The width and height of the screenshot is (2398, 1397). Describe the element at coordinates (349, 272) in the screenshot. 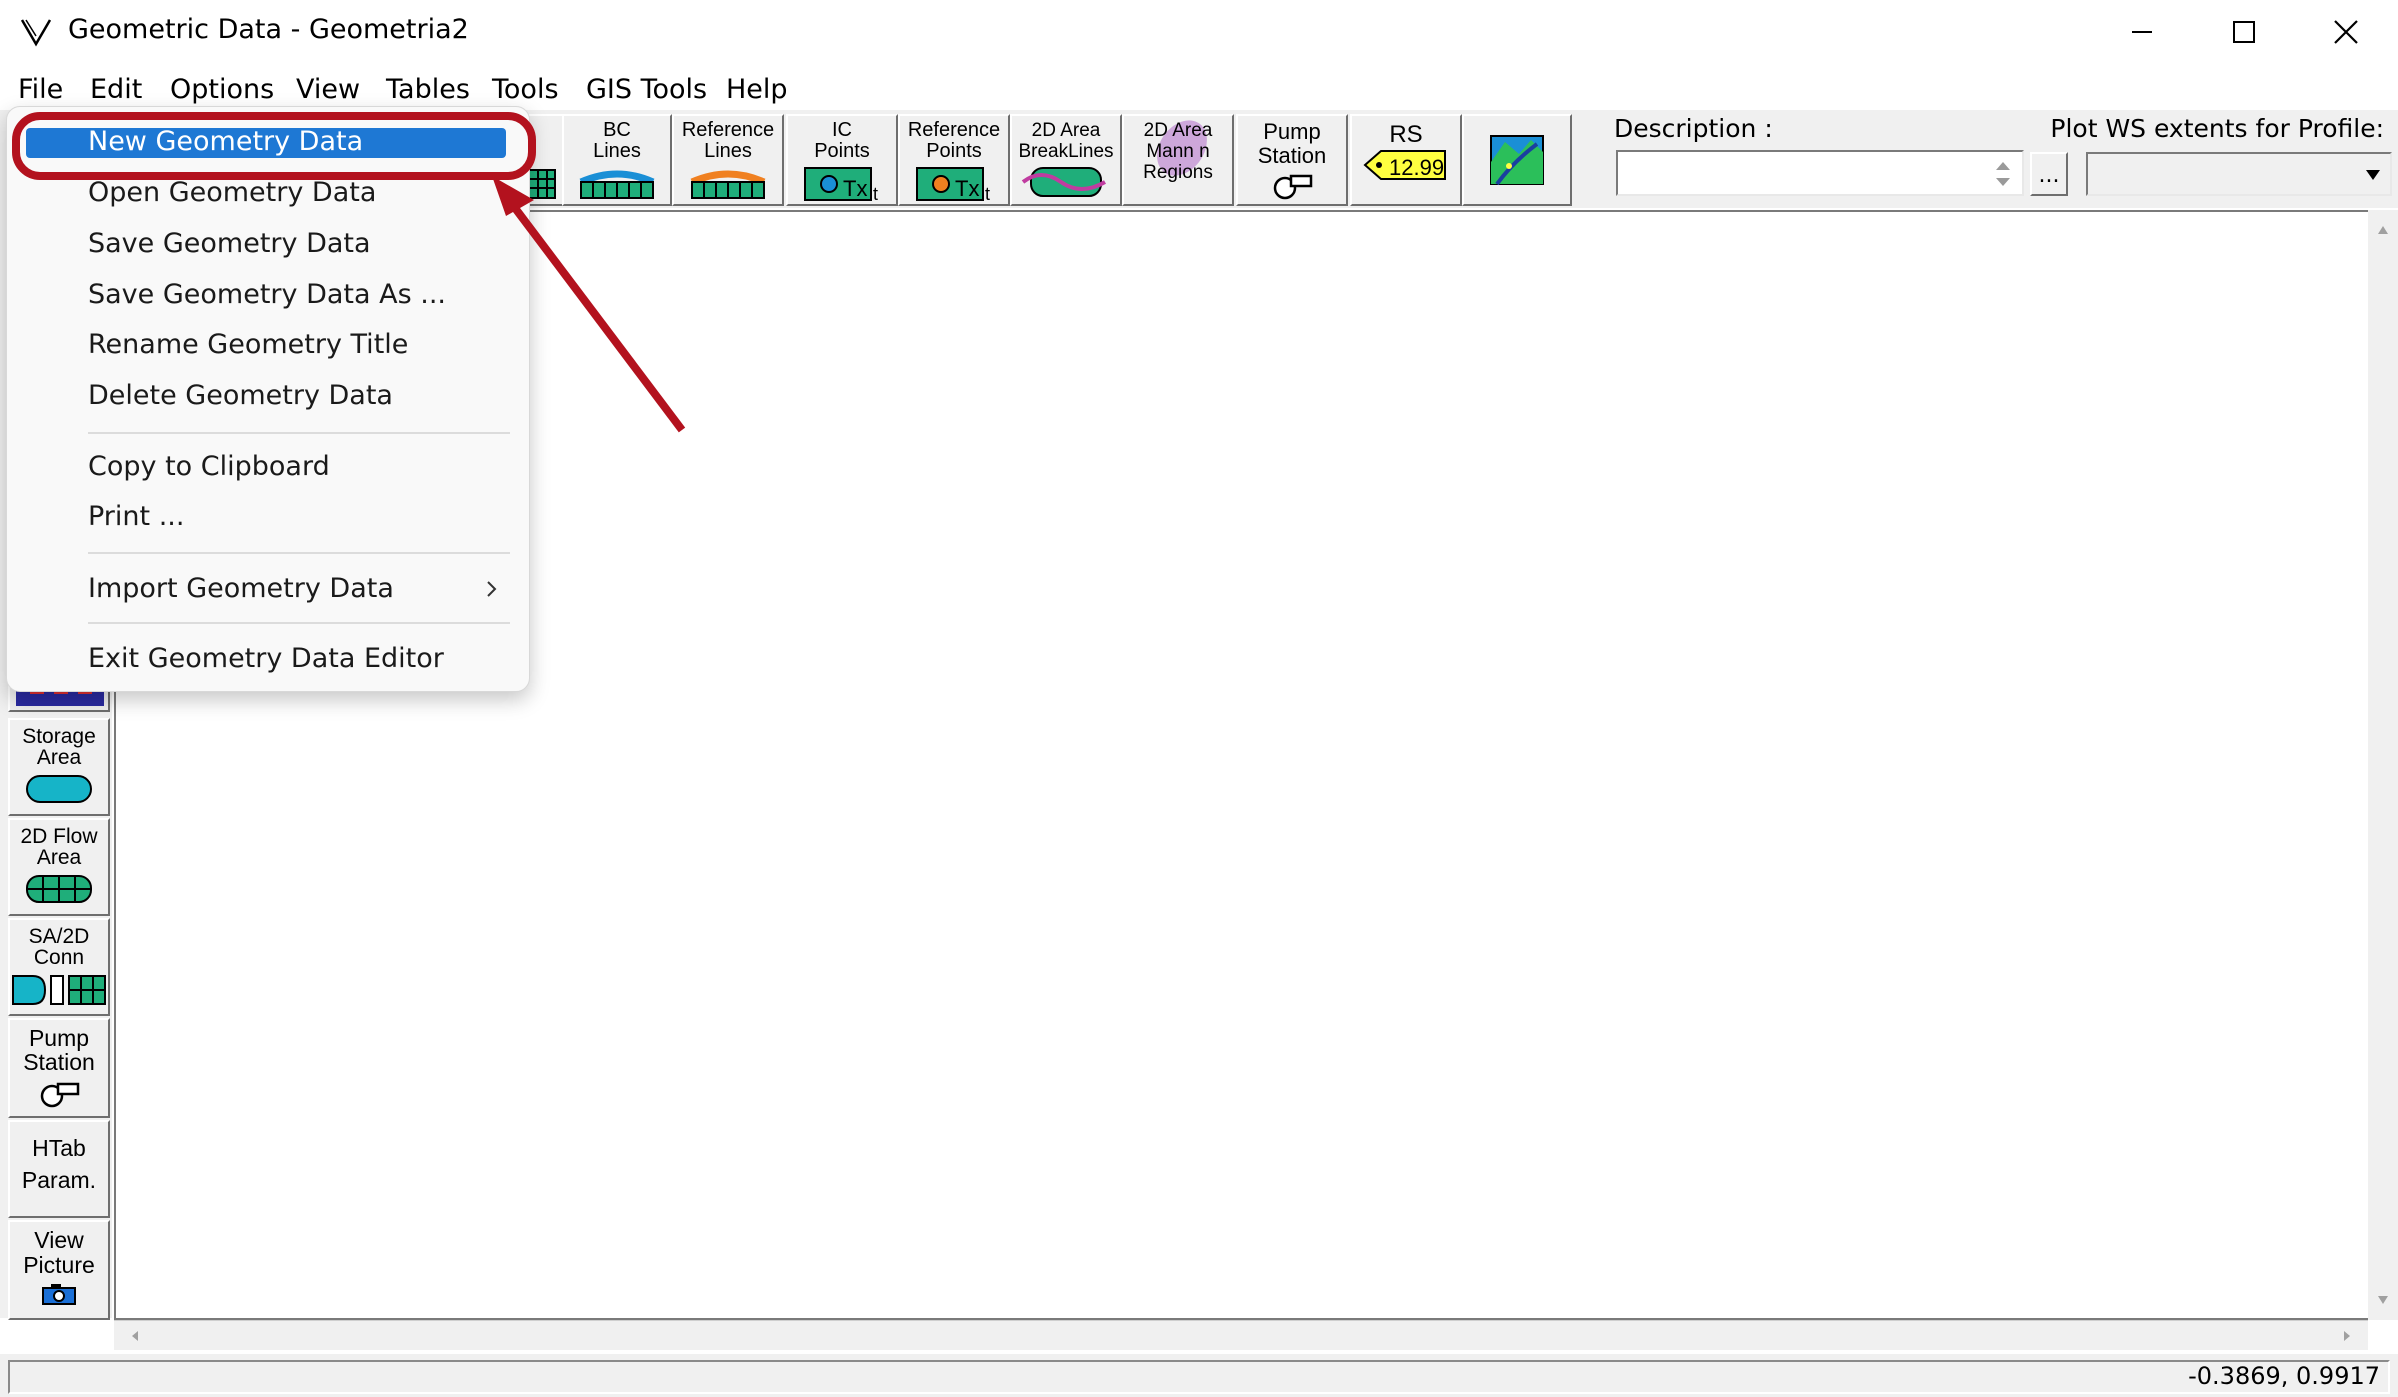

I see `annotation-overlay` at that location.